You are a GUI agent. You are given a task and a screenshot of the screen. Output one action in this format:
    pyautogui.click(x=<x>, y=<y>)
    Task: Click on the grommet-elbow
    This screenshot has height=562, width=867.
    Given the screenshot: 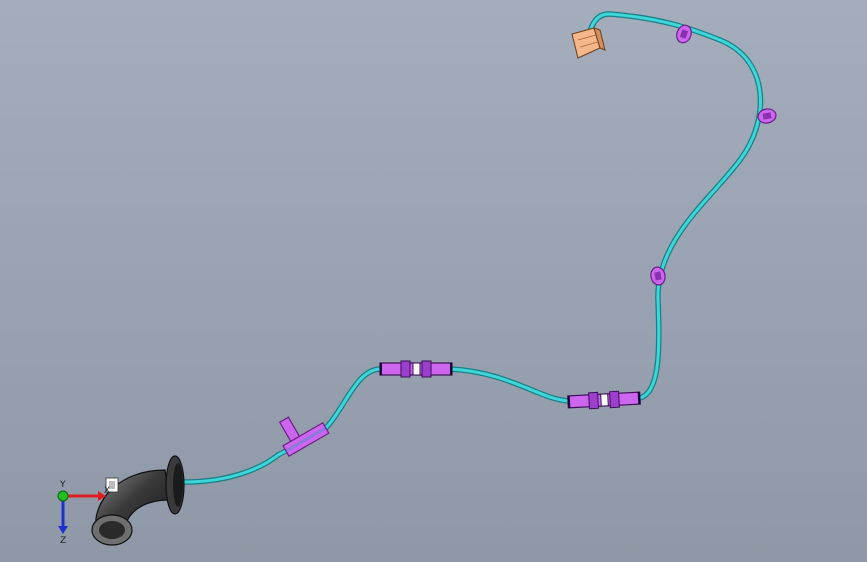 What is the action you would take?
    pyautogui.click(x=138, y=500)
    